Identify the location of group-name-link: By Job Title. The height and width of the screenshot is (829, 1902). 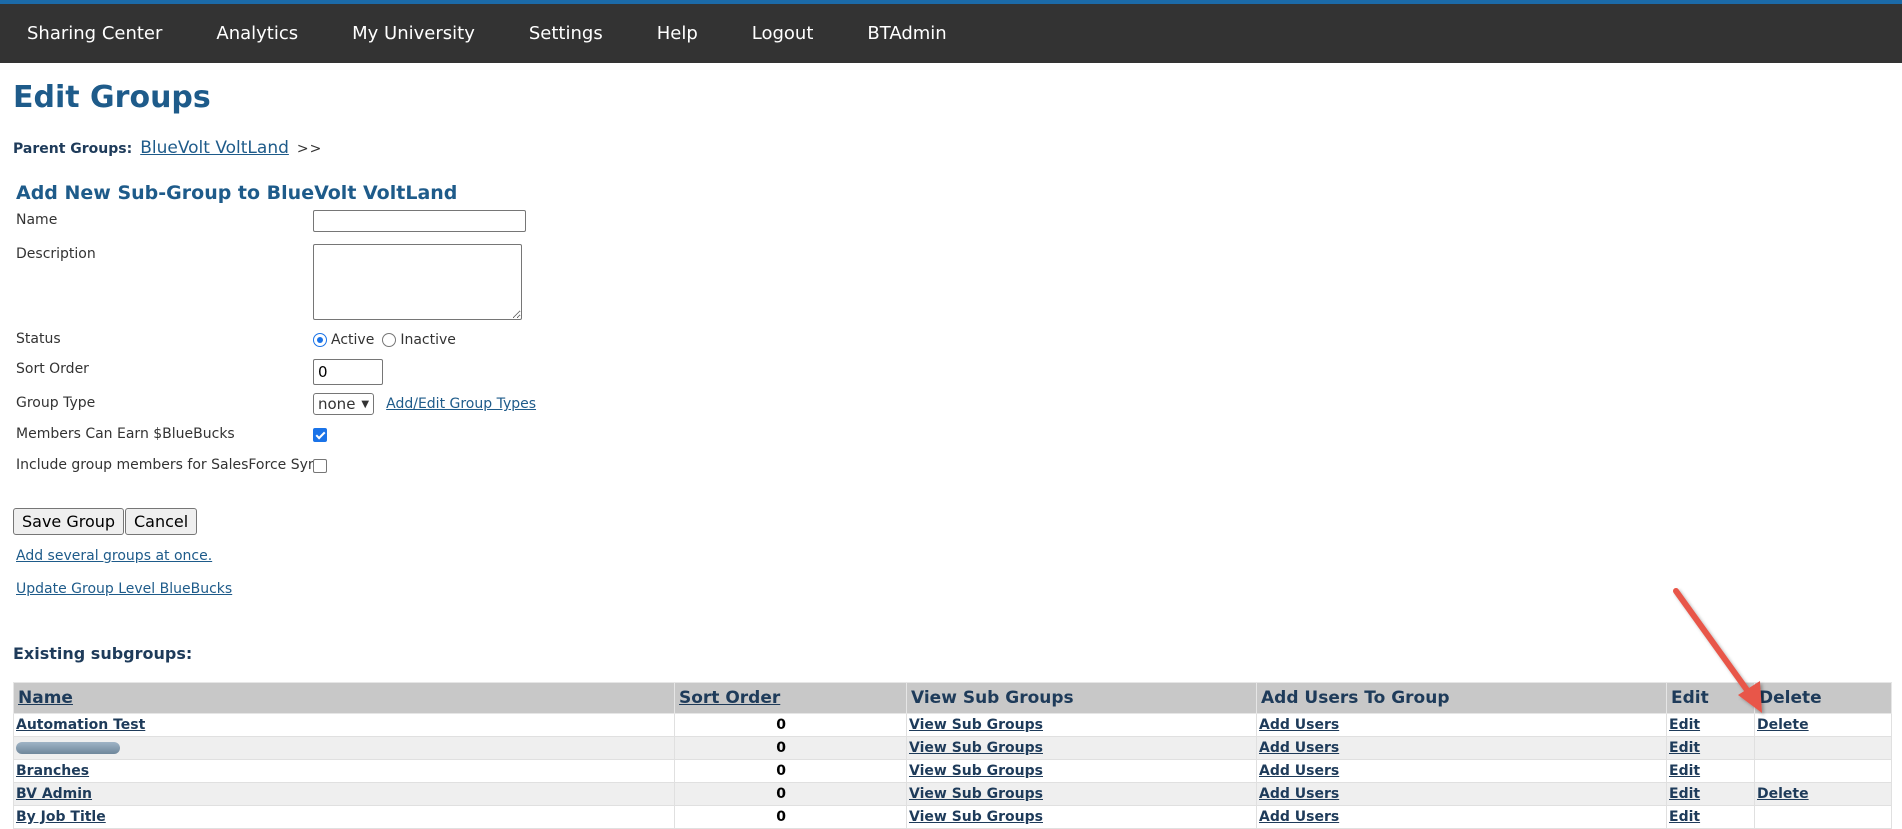
(61, 817).